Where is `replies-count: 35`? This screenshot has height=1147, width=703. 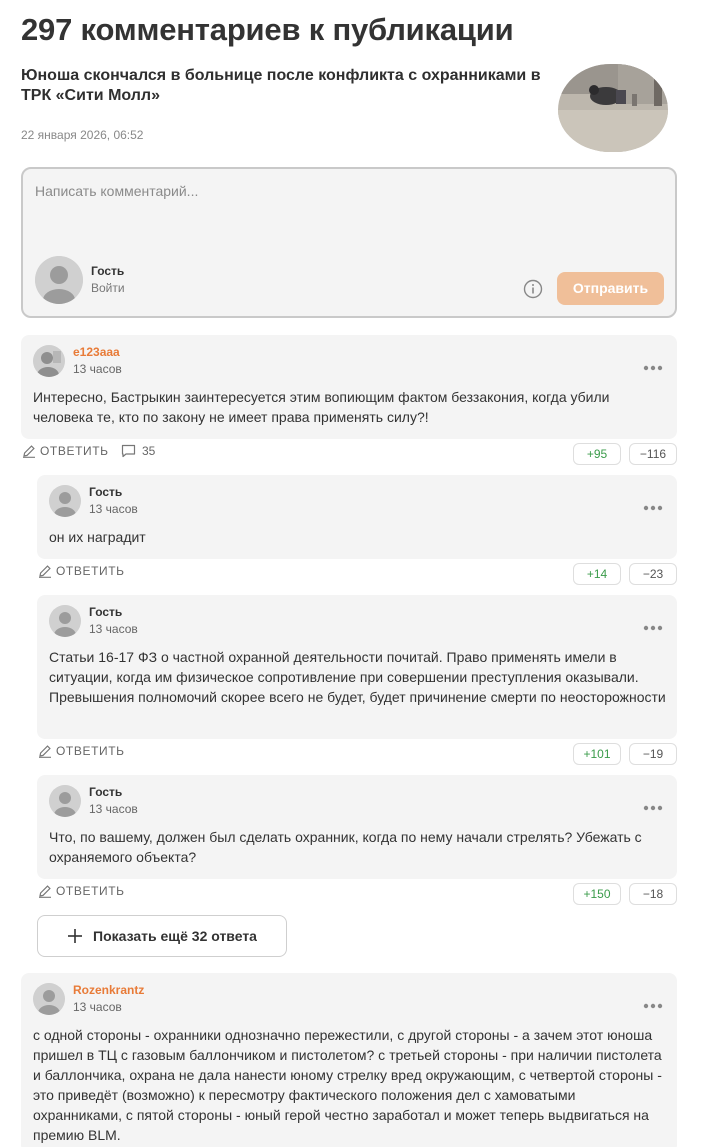 replies-count: 35 is located at coordinates (149, 451).